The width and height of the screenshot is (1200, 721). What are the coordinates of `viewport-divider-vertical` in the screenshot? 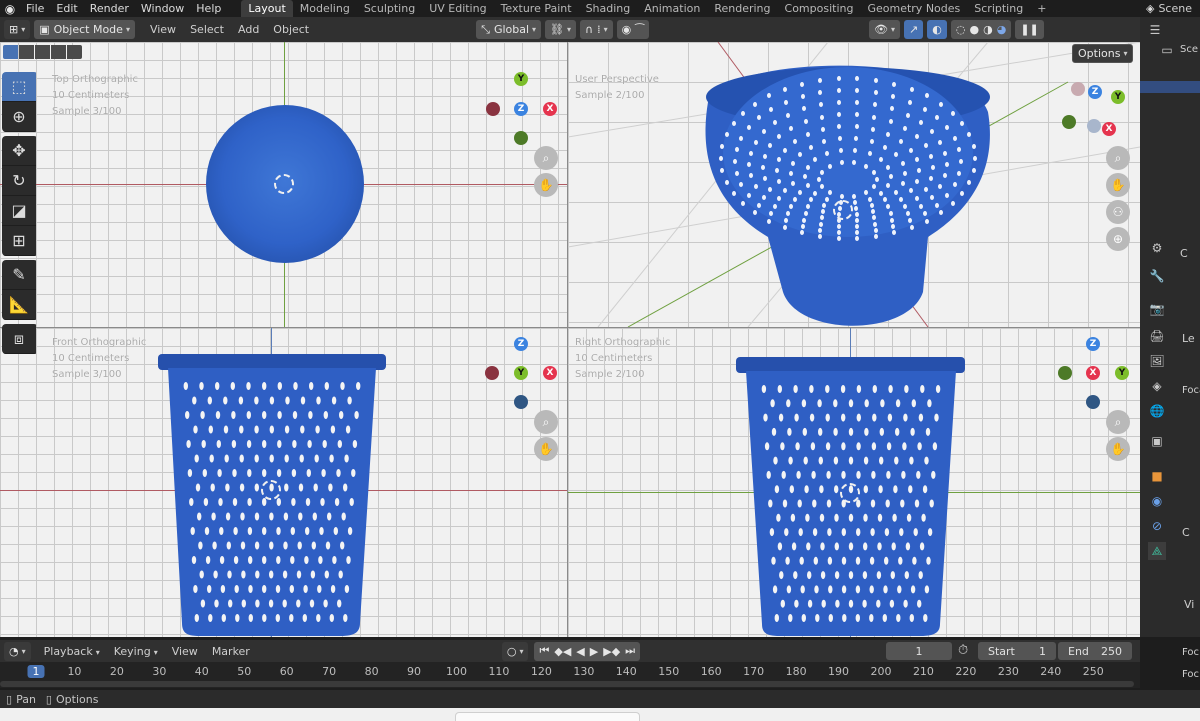 It's located at (567, 339).